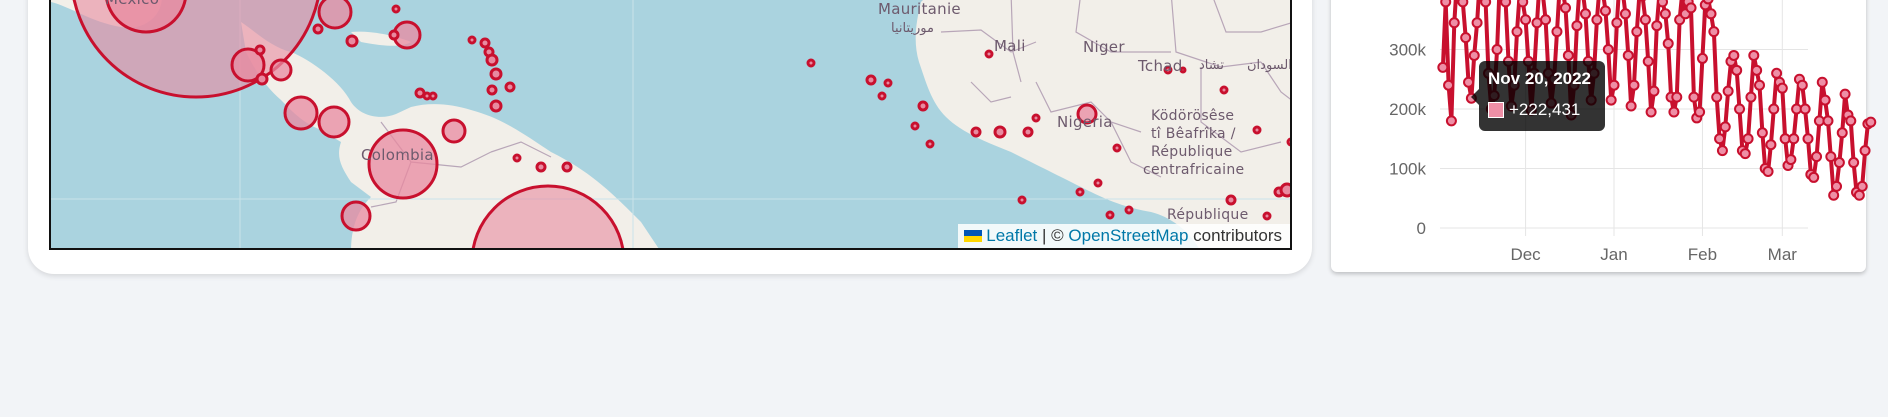  Describe the element at coordinates (1496, 110) in the screenshot. I see `tooltip-swatch` at that location.